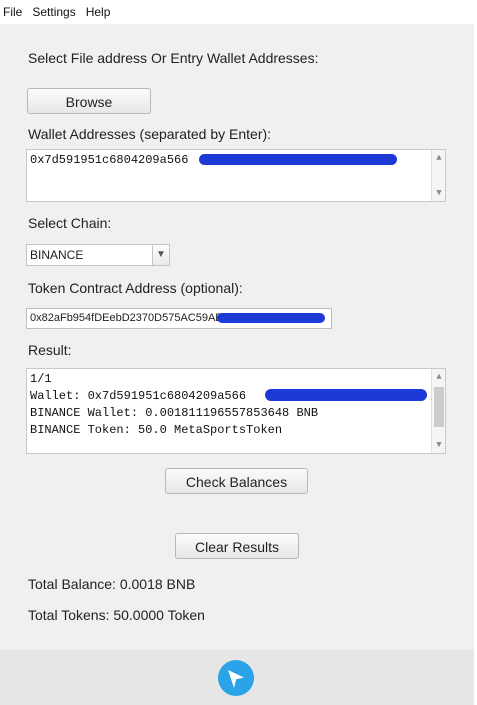 The width and height of the screenshot is (477, 705). Describe the element at coordinates (126, 318) in the screenshot. I see `token-contract-value: 0x82aFb954fDEebD2370D575AC59AE` at that location.